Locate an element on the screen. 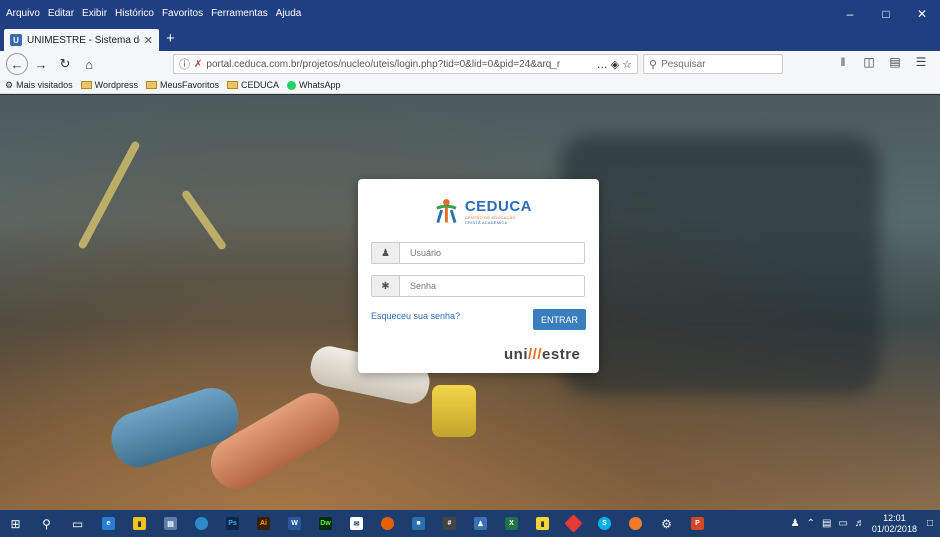 The height and width of the screenshot is (537, 940). home-button: ⌂ is located at coordinates (89, 64).